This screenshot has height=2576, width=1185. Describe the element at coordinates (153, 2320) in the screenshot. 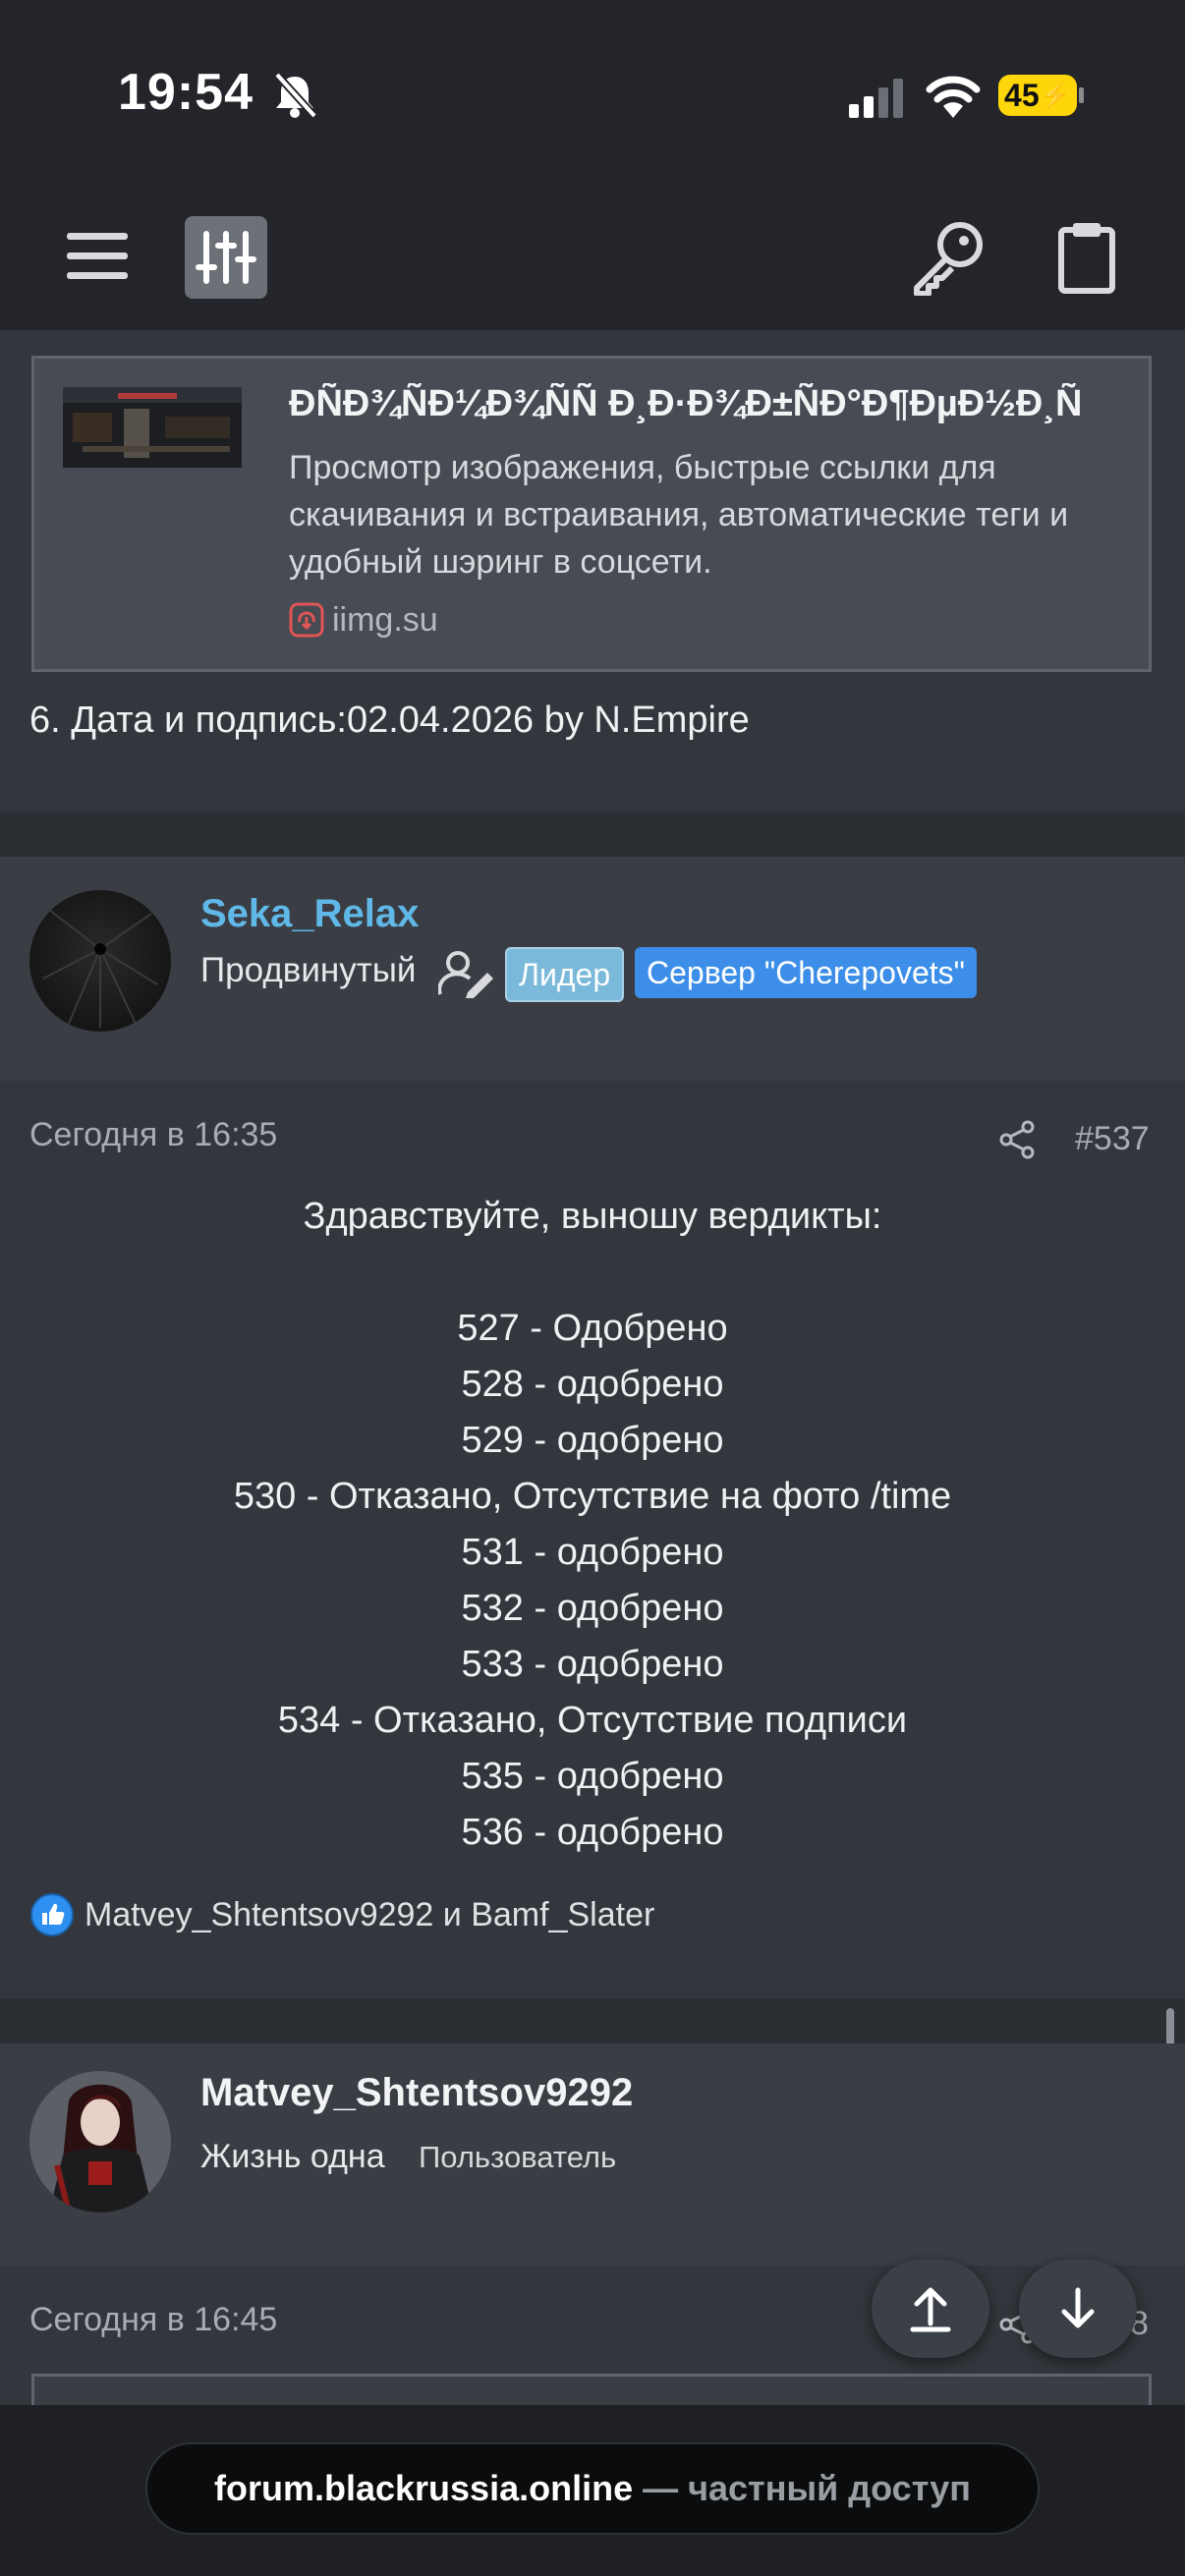

I see `post-time: Сегодня в 16:45` at that location.